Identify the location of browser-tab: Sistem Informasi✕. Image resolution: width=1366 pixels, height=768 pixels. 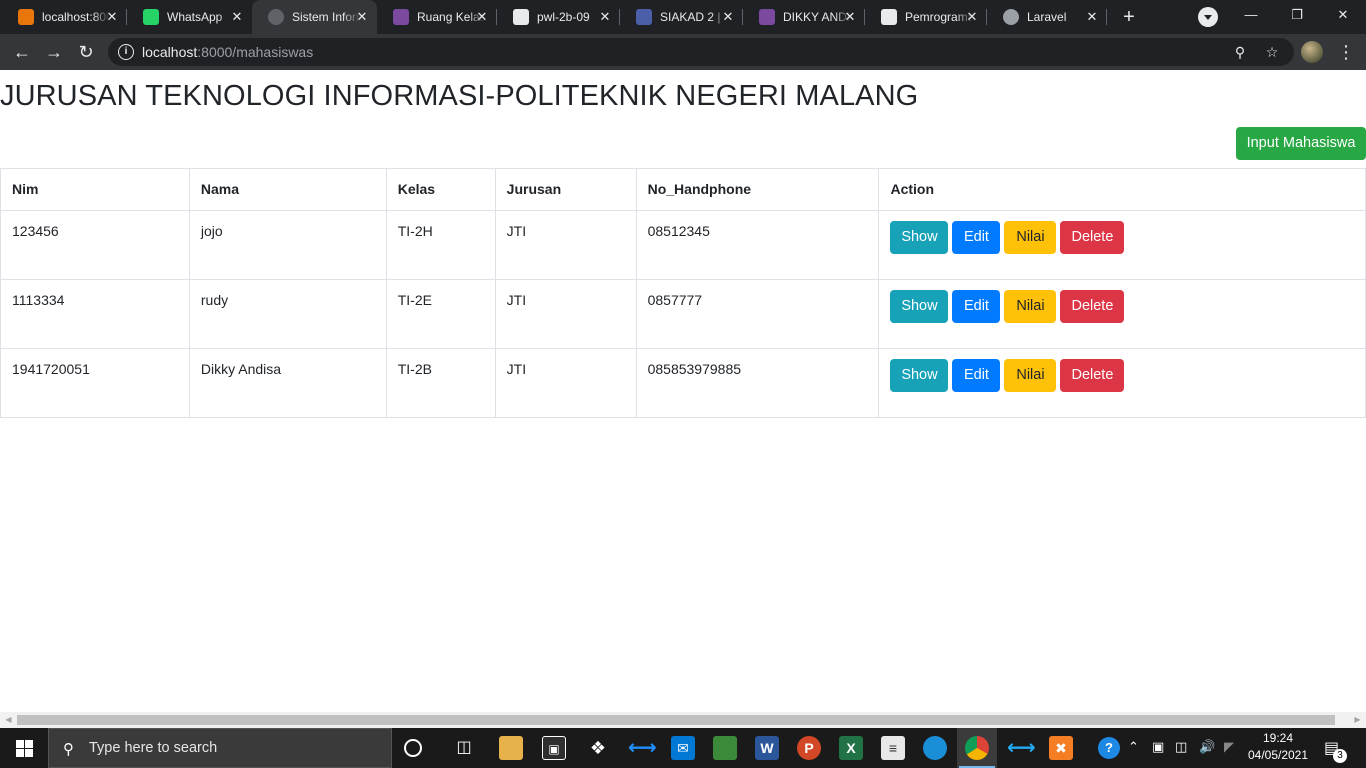
(314, 17).